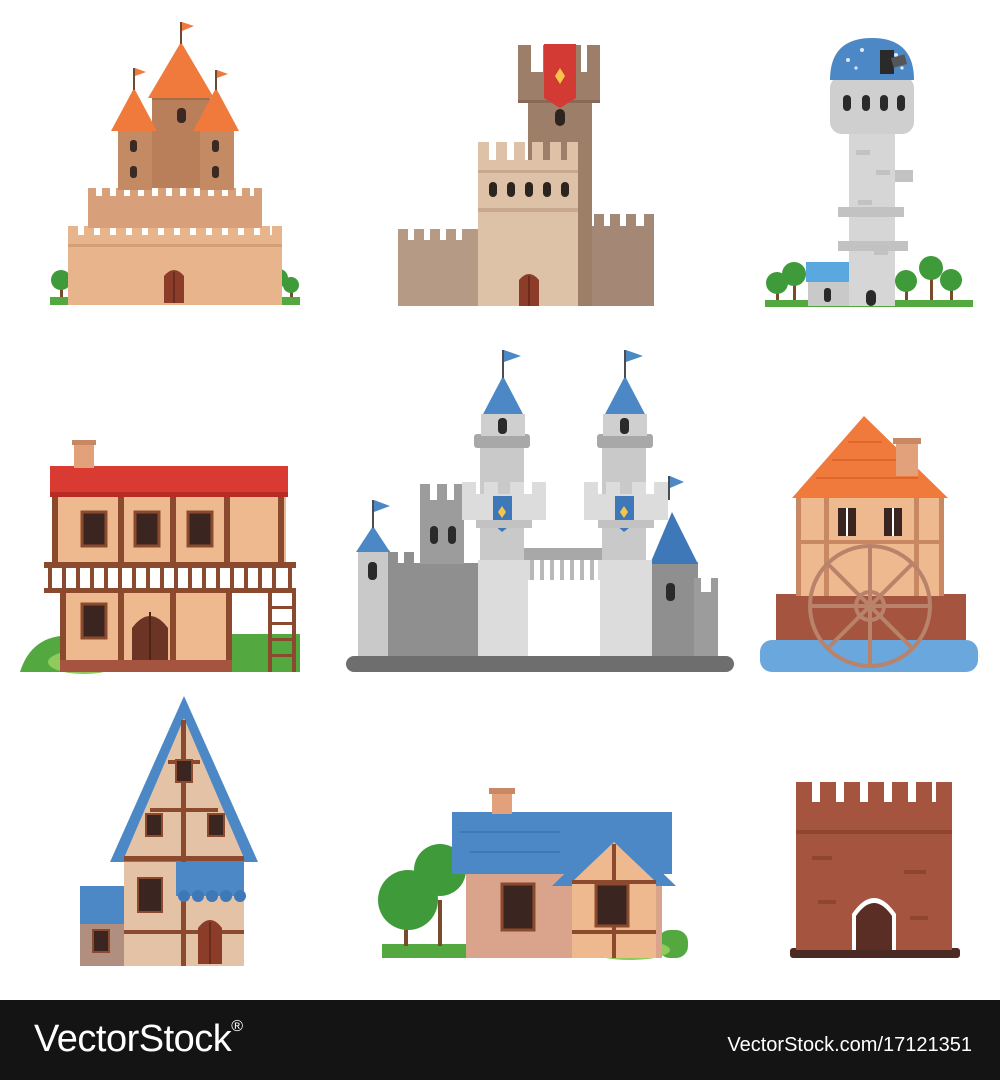  What do you see at coordinates (237, 1026) in the screenshot?
I see `registered-mark: ®` at bounding box center [237, 1026].